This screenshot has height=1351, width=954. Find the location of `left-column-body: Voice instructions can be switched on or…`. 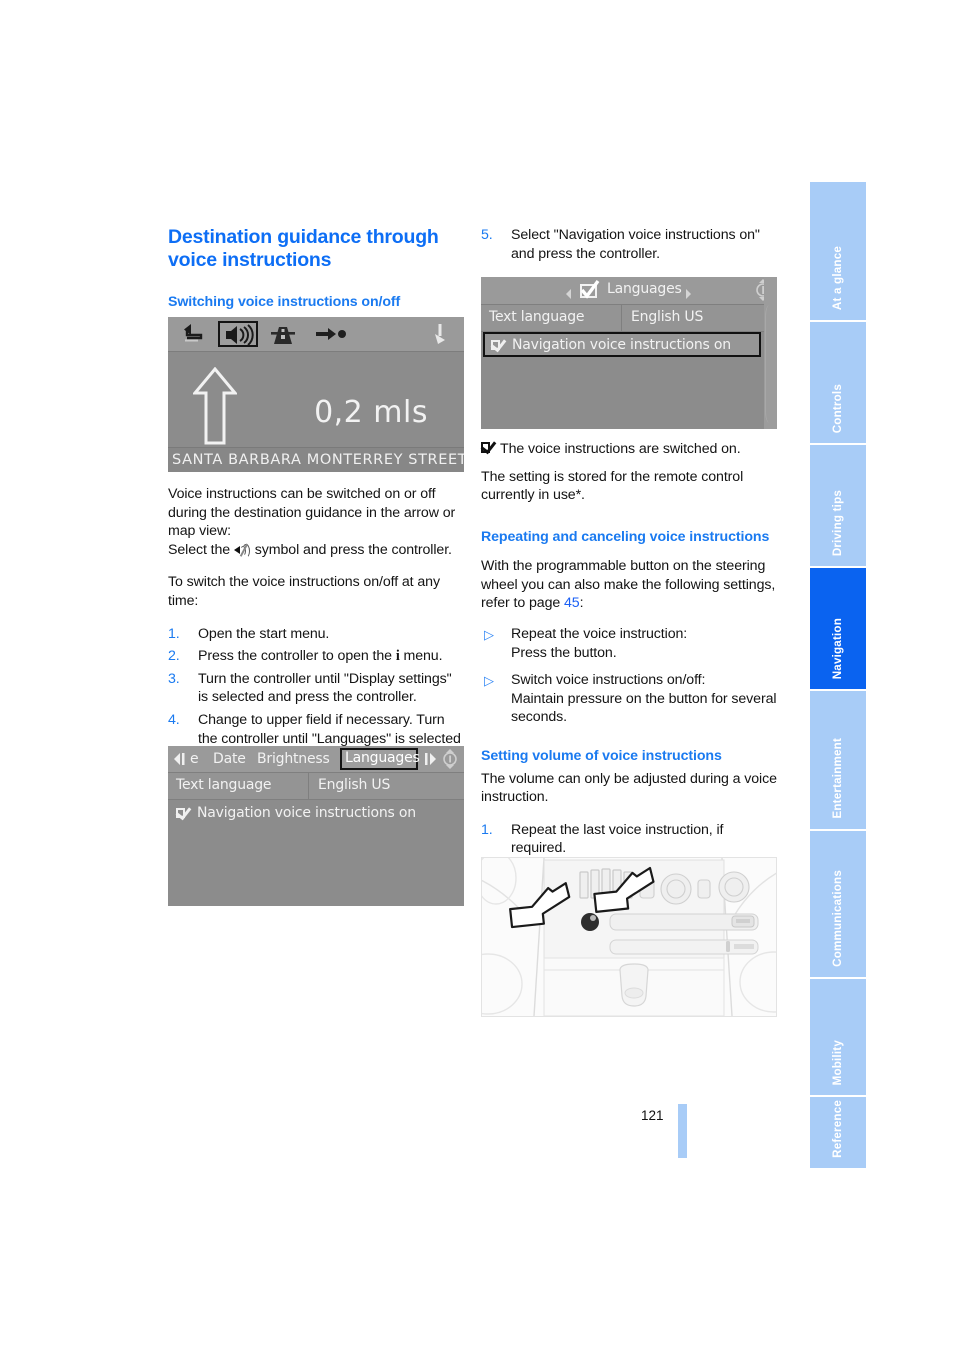

left-column-body: Voice instructions can be switched on or… is located at coordinates (316, 628).